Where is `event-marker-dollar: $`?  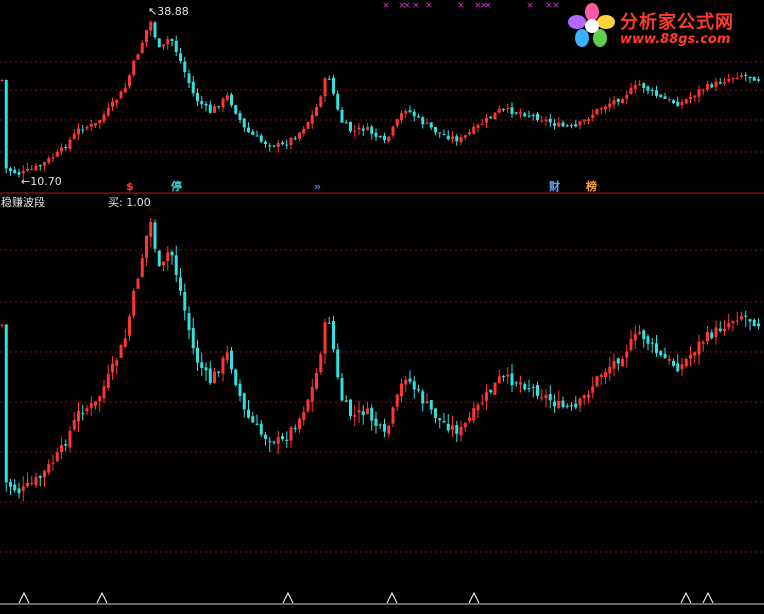
event-marker-dollar: $ is located at coordinates (130, 187).